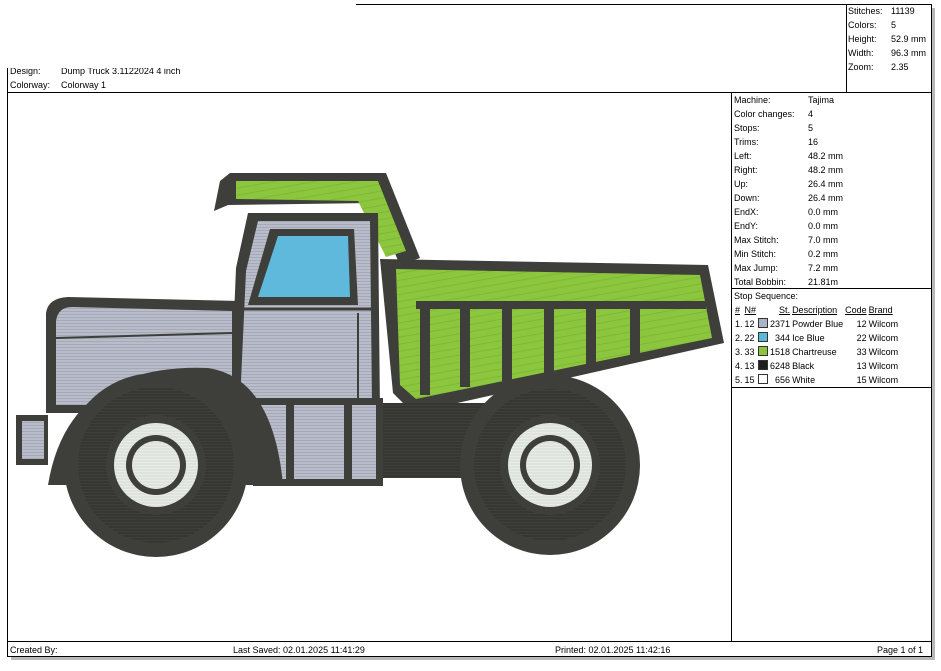 The image size is (941, 671). What do you see at coordinates (473, 658) in the screenshot?
I see `page-shadow-bottom` at bounding box center [473, 658].